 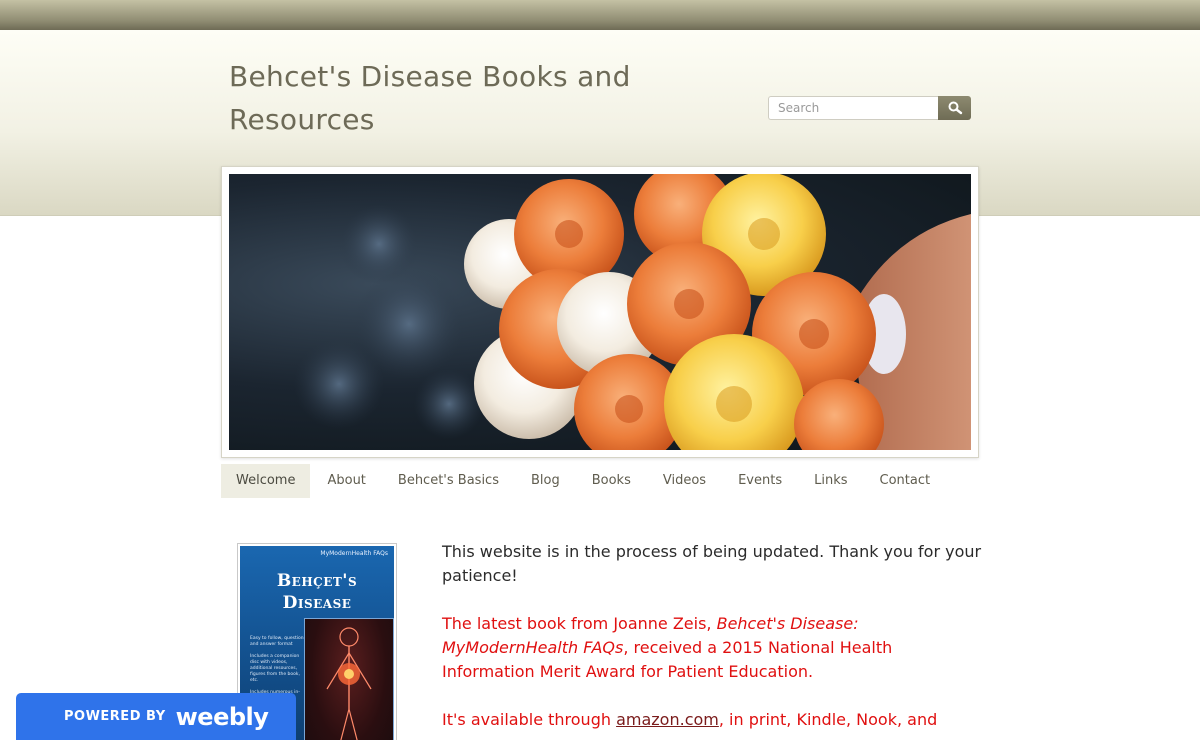 What do you see at coordinates (828, 719) in the screenshot?
I see `availability-text-post: , in print, Kindle, Nook, and` at bounding box center [828, 719].